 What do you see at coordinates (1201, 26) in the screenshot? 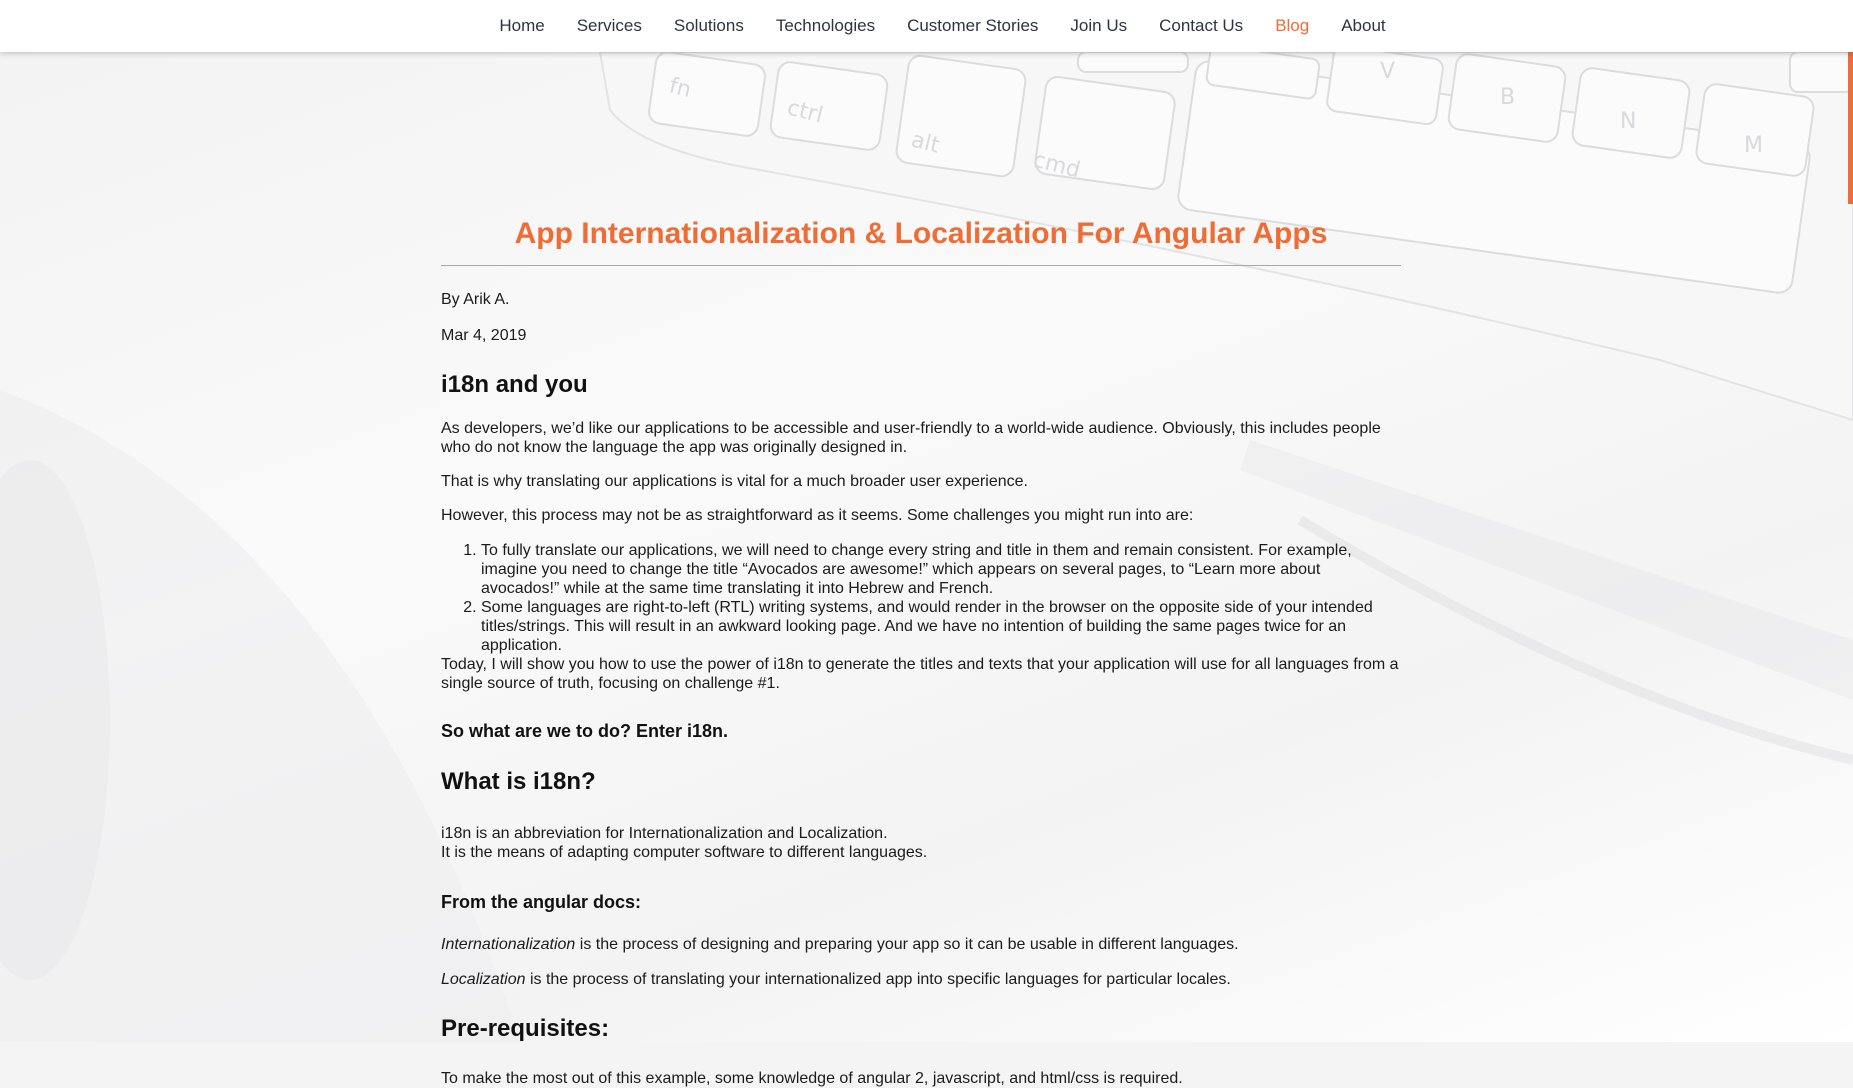
I see `nav-item-contact-us: Contact Us` at bounding box center [1201, 26].